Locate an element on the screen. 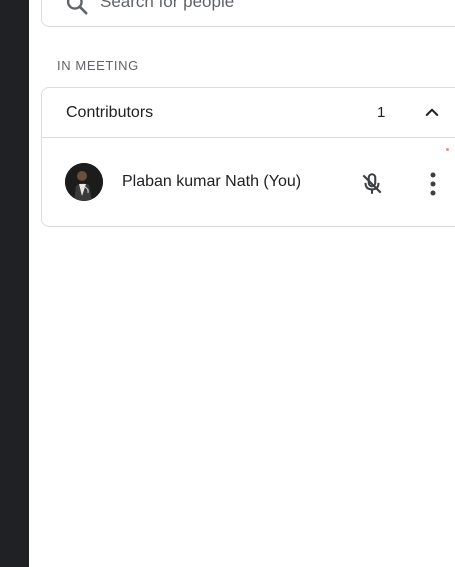 The width and height of the screenshot is (455, 567). group-count: 1 is located at coordinates (381, 112).